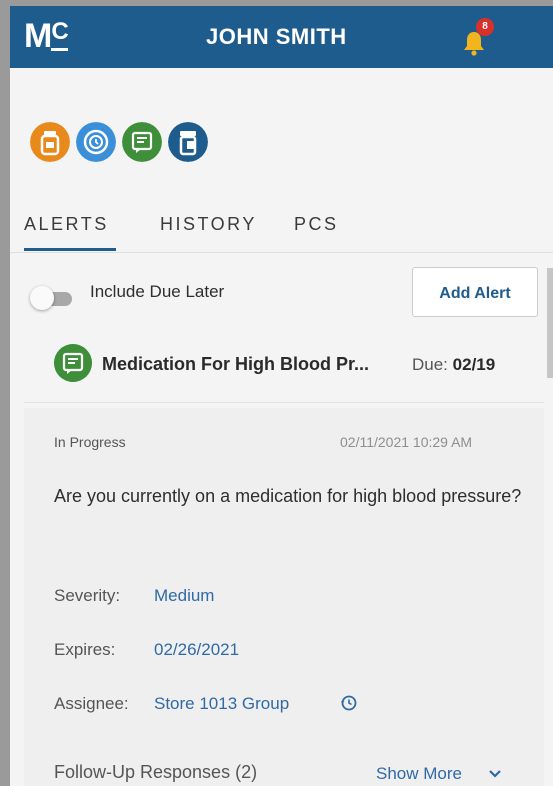 This screenshot has height=786, width=553. I want to click on tab-bar: ALERTS HISTORY PCS, so click(281, 226).